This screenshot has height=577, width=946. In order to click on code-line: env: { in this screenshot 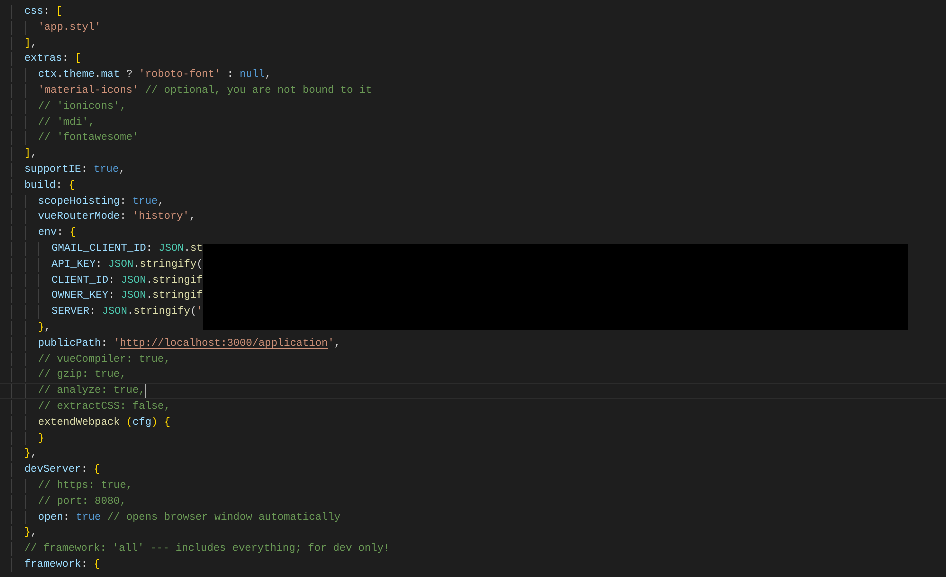, I will do `click(57, 233)`.